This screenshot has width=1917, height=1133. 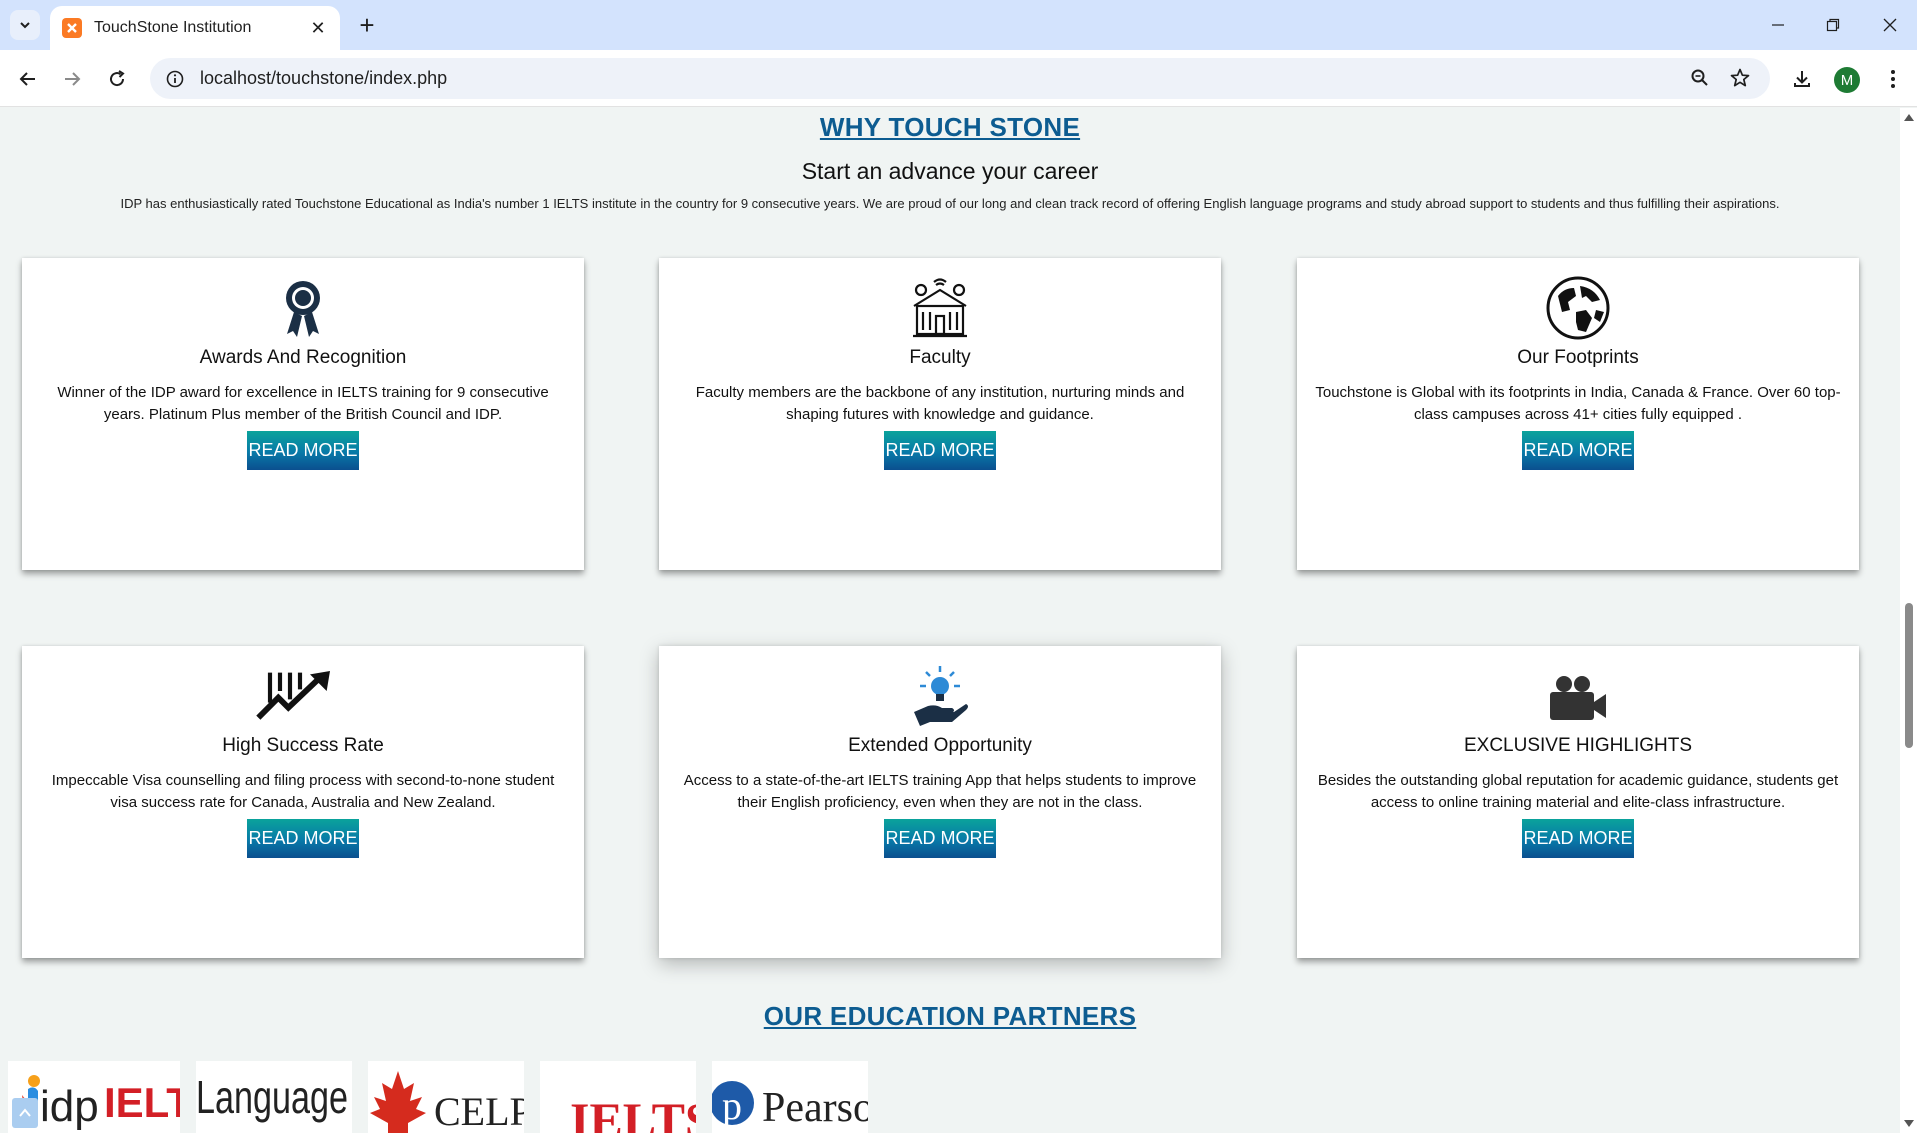 I want to click on ielts-logo: IELTS, so click(x=618, y=1097).